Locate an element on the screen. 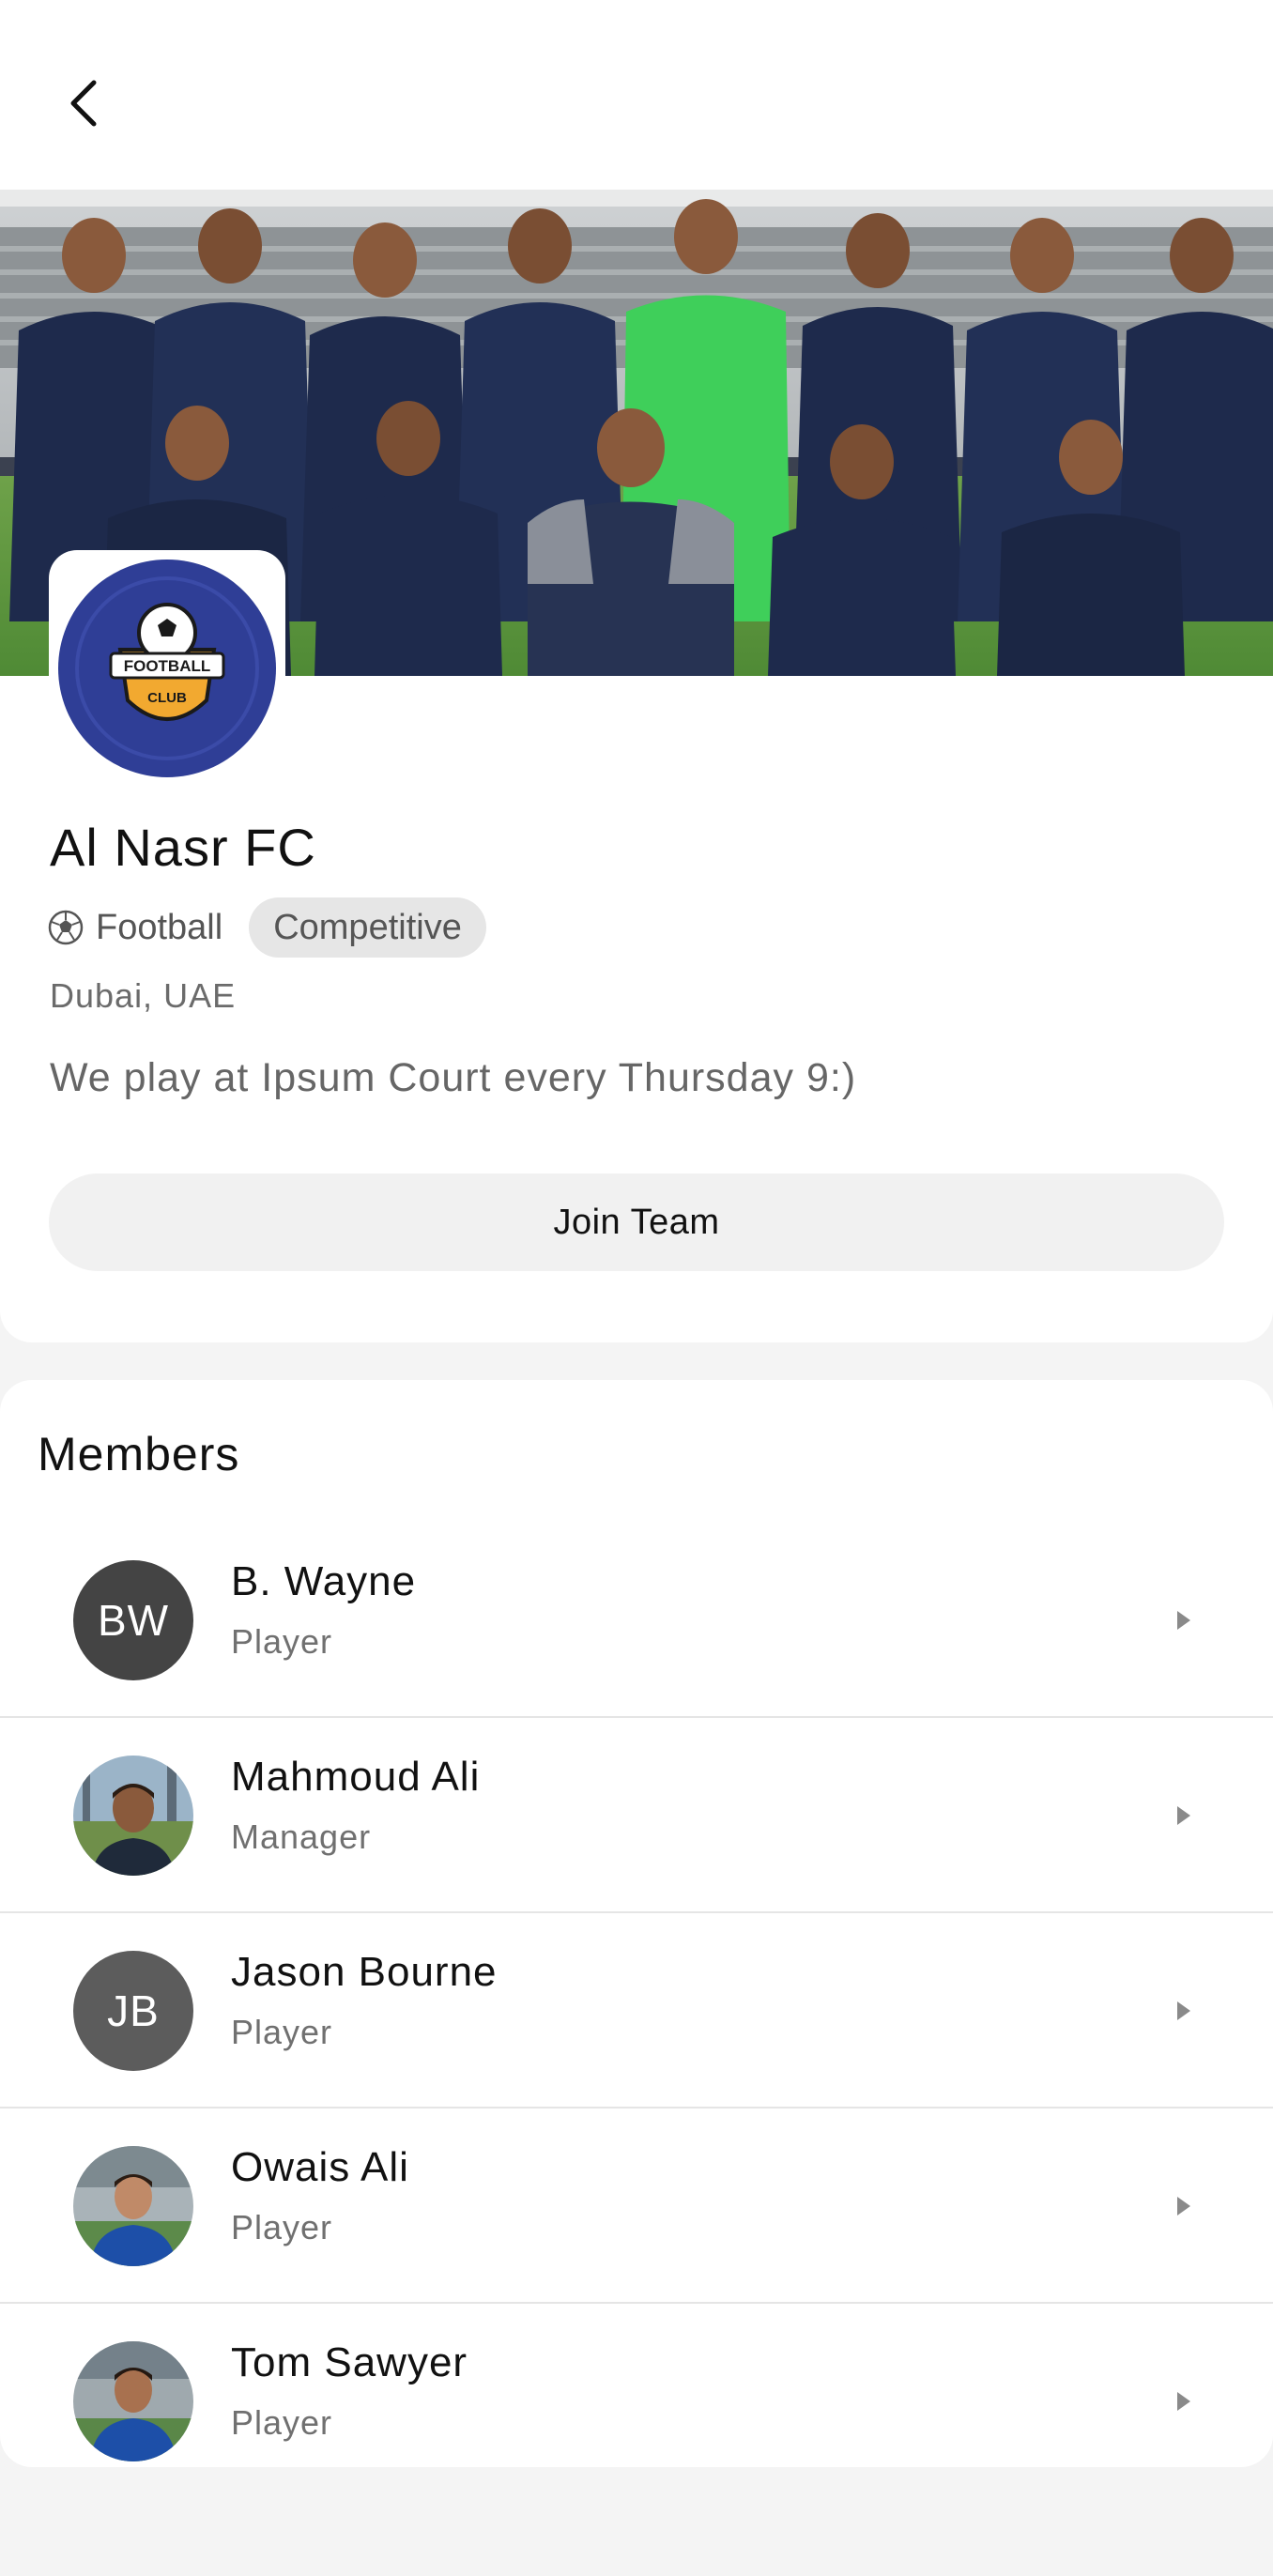 The height and width of the screenshot is (2576, 1273). football-club-logo-icon: FOOTBALL CLUB is located at coordinates (167, 669).